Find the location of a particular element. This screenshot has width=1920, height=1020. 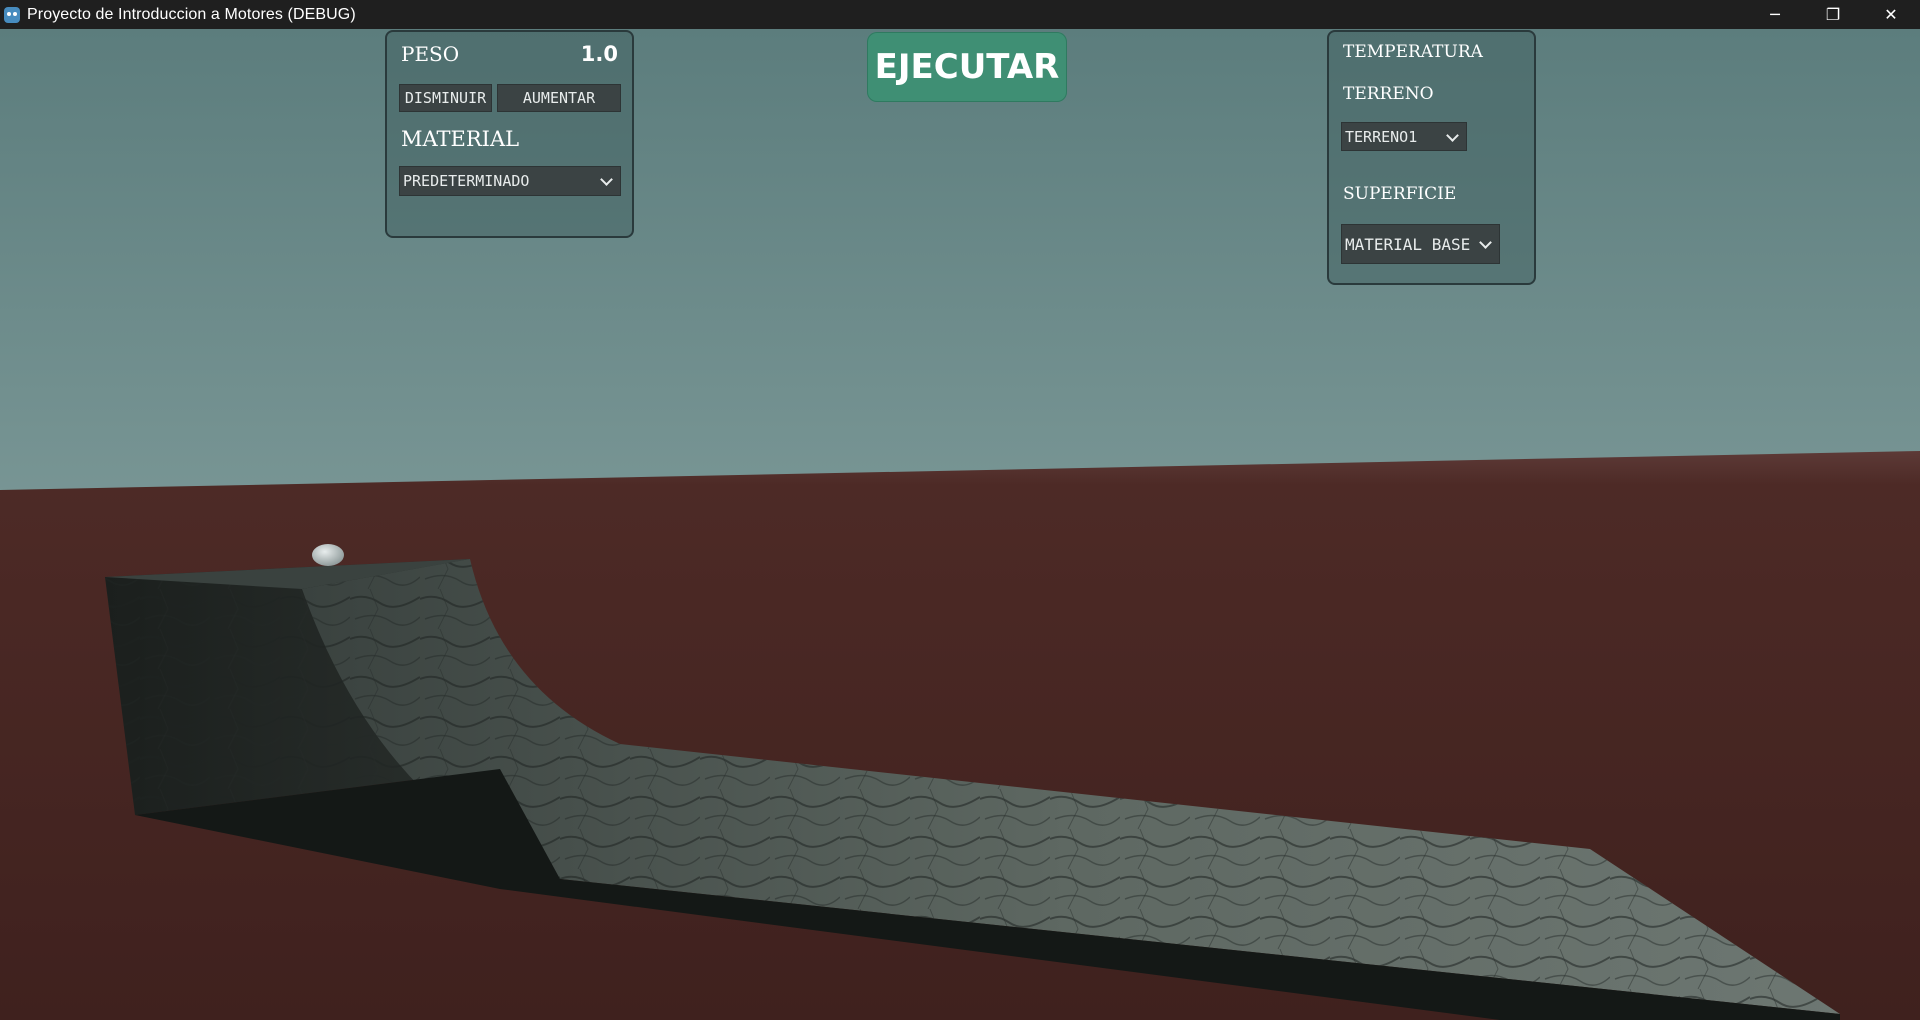

surface-dropdown: MATERIAL BASE is located at coordinates (1420, 244).